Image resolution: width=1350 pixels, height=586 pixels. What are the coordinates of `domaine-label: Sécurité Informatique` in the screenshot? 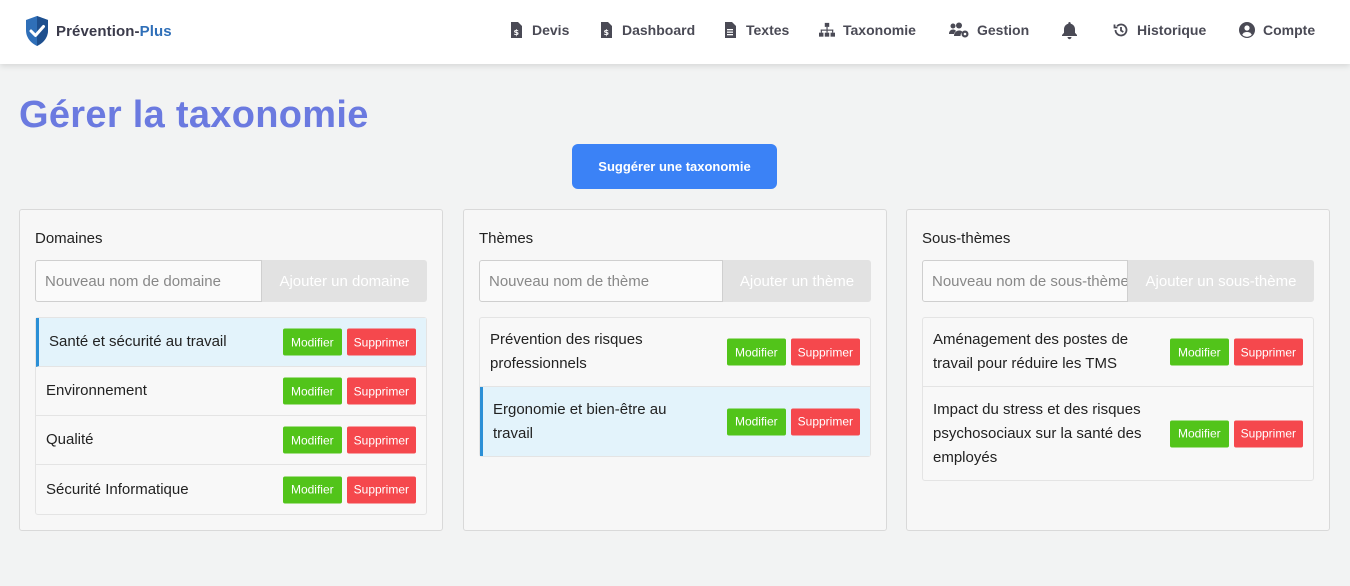 It's located at (117, 489).